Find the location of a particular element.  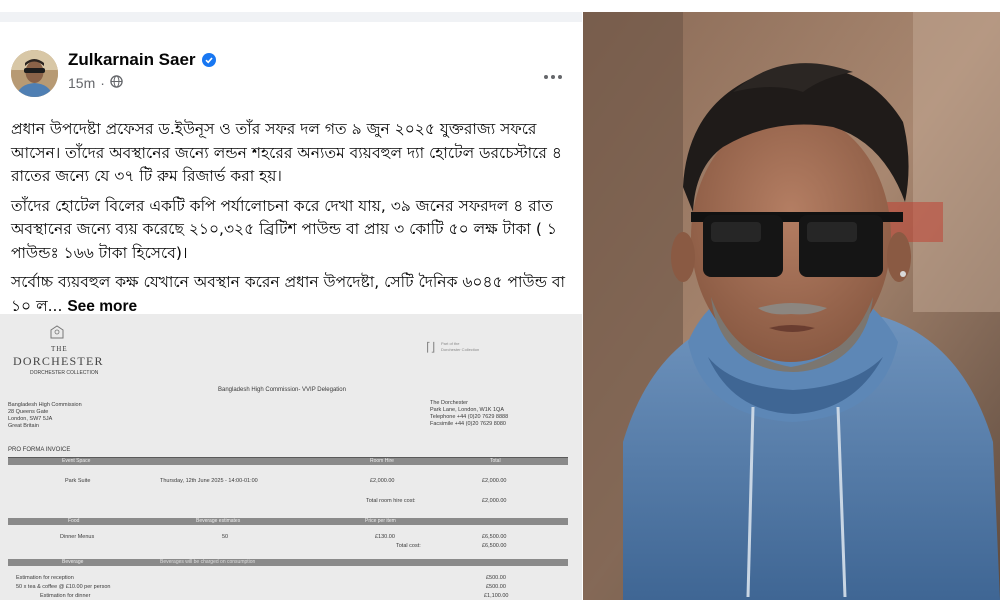

row-bev-1: £500.00 is located at coordinates (496, 578).